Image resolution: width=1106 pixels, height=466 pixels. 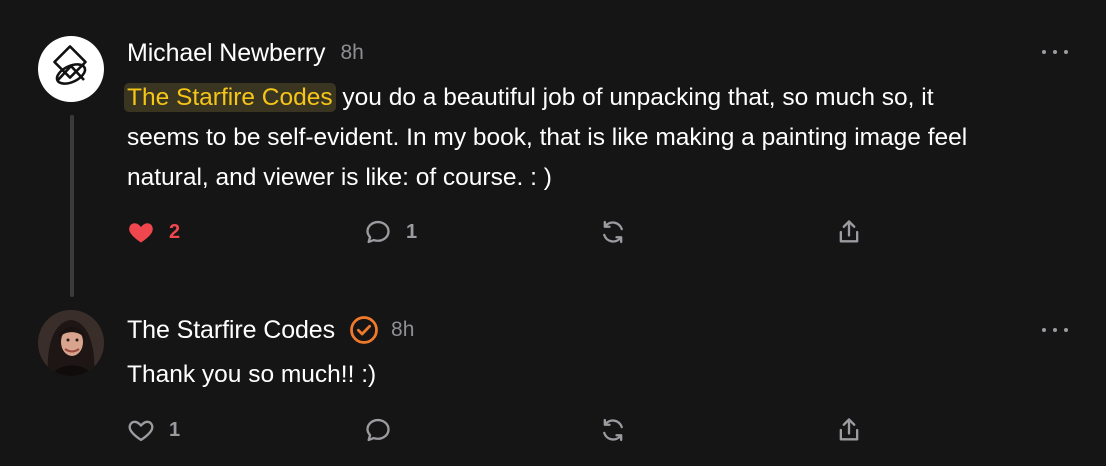 I want to click on comment-text: Thank you so much!! :), so click(x=252, y=374).